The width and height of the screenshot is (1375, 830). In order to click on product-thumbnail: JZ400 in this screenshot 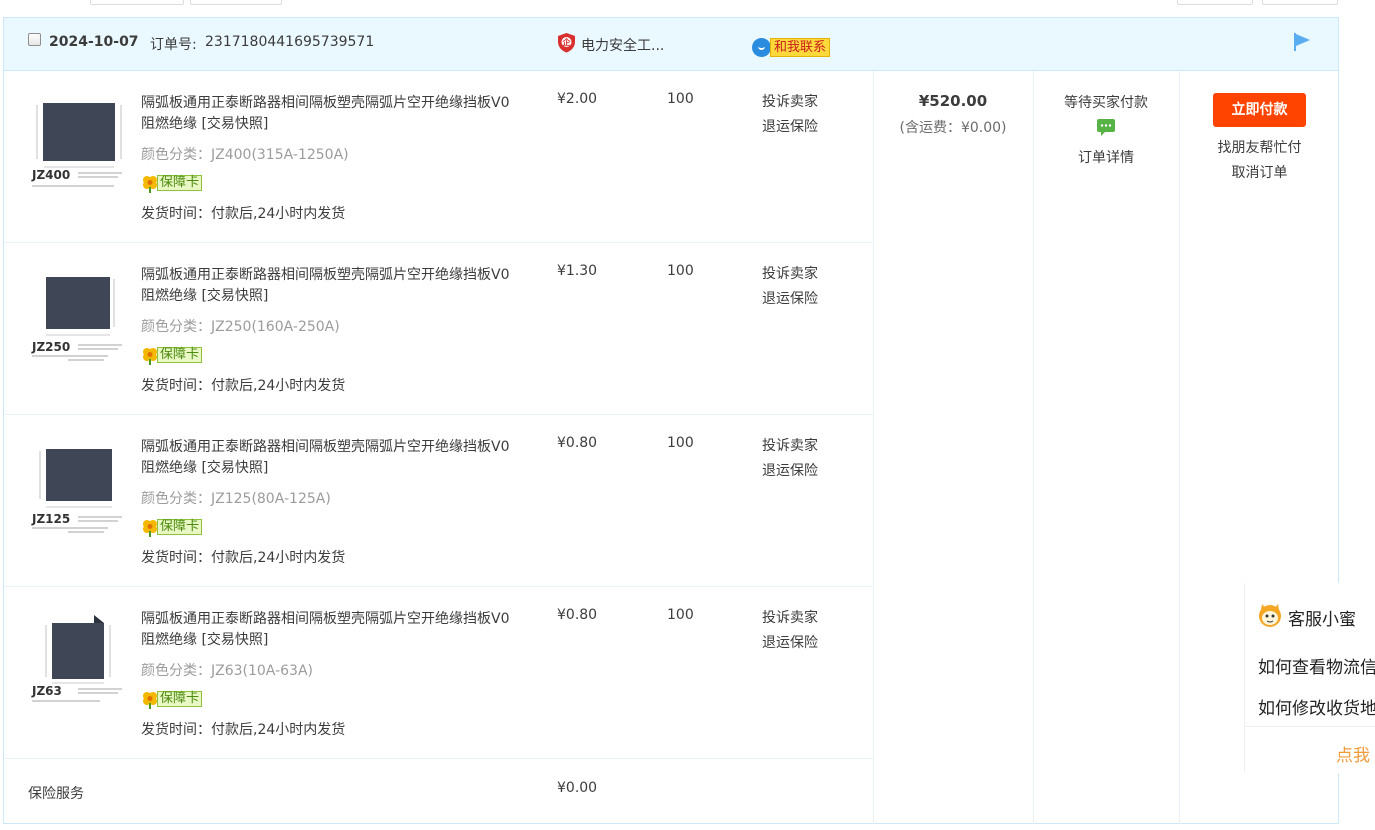, I will do `click(78, 145)`.